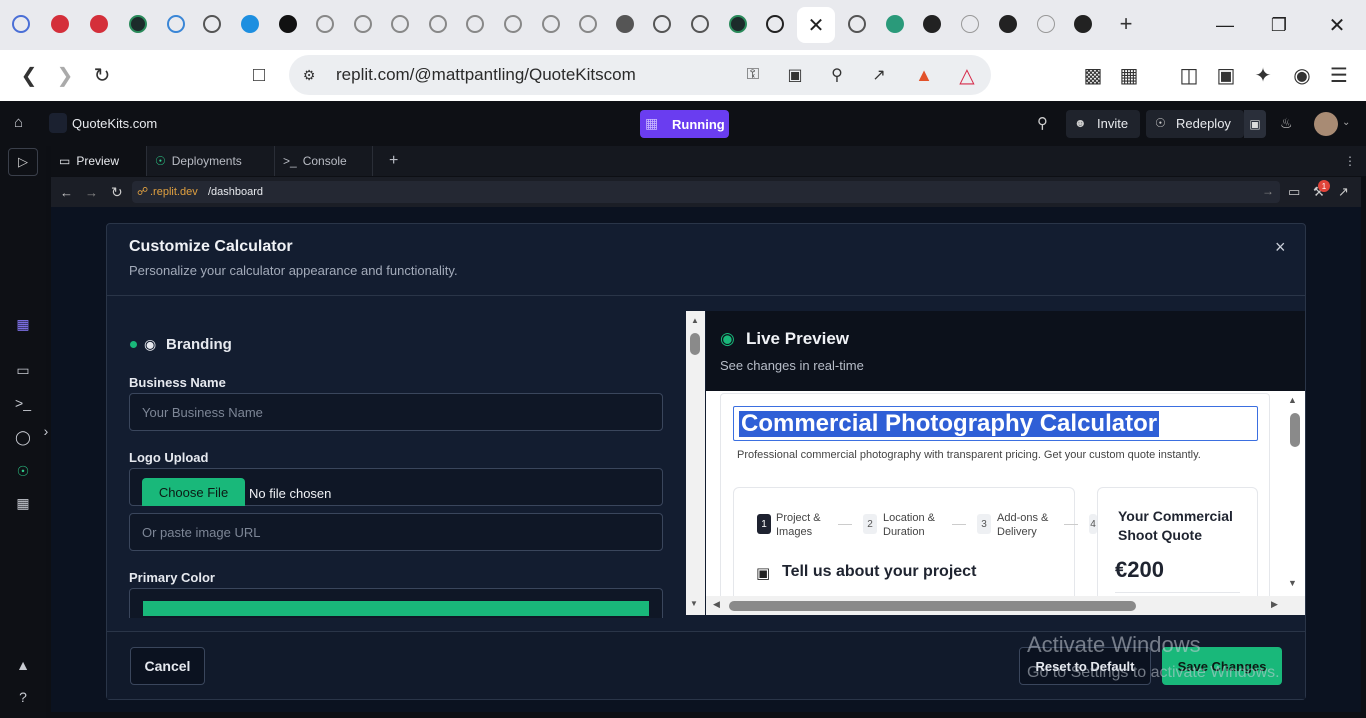 This screenshot has height=718, width=1366. What do you see at coordinates (1093, 524) in the screenshot?
I see `step-4-number: 4` at bounding box center [1093, 524].